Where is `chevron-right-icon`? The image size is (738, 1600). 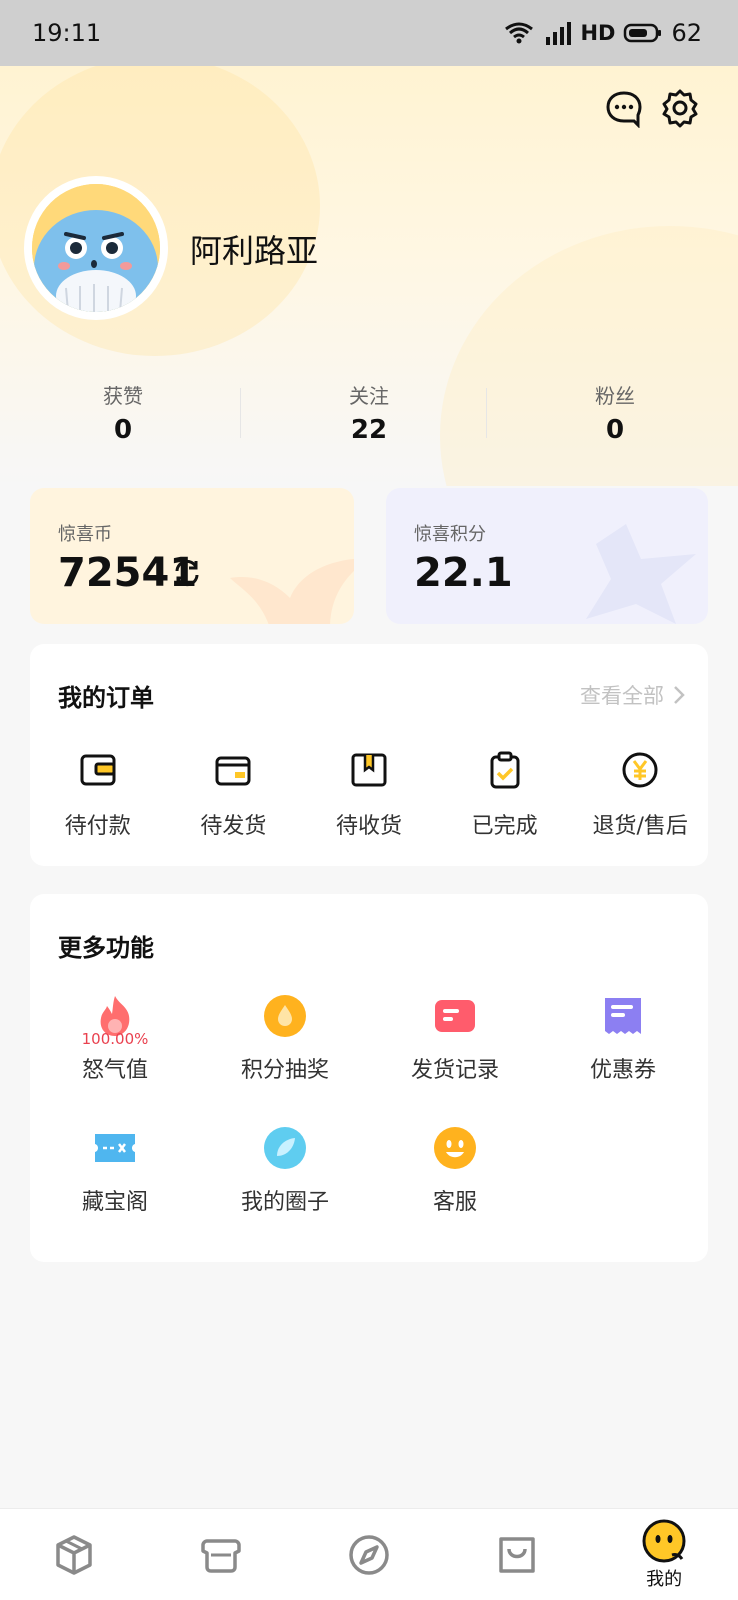 chevron-right-icon is located at coordinates (679, 695).